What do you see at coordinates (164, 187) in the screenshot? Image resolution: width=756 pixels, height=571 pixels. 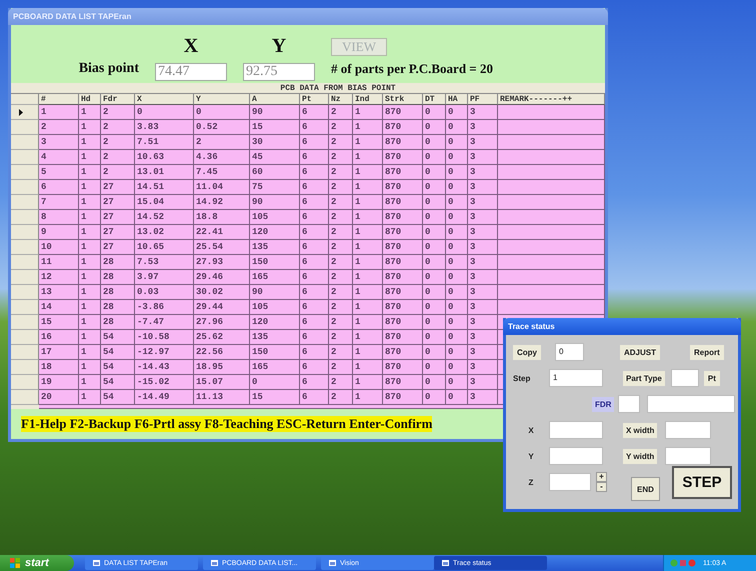 I see `table-cell: 14.51` at bounding box center [164, 187].